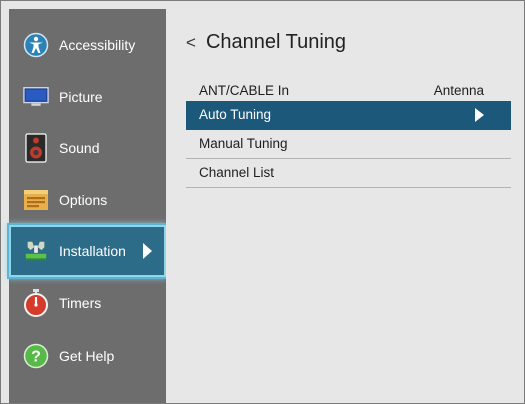 This screenshot has width=525, height=404. What do you see at coordinates (237, 172) in the screenshot?
I see `row-label: Channel List` at bounding box center [237, 172].